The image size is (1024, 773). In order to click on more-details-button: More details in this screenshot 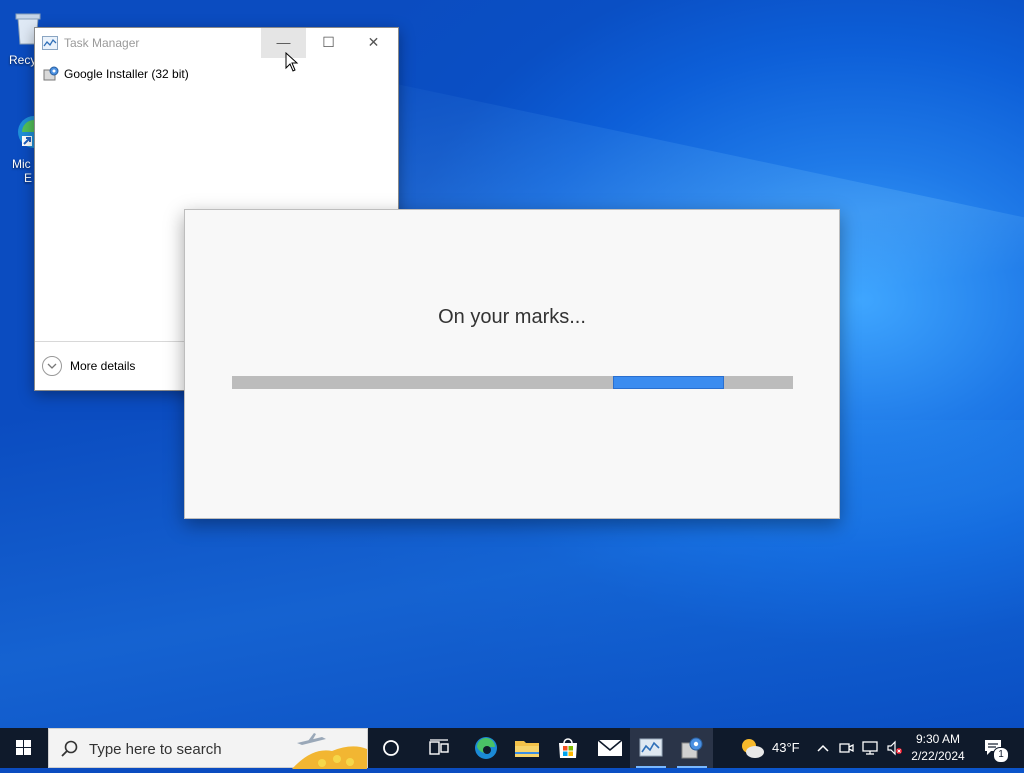, I will do `click(88, 366)`.